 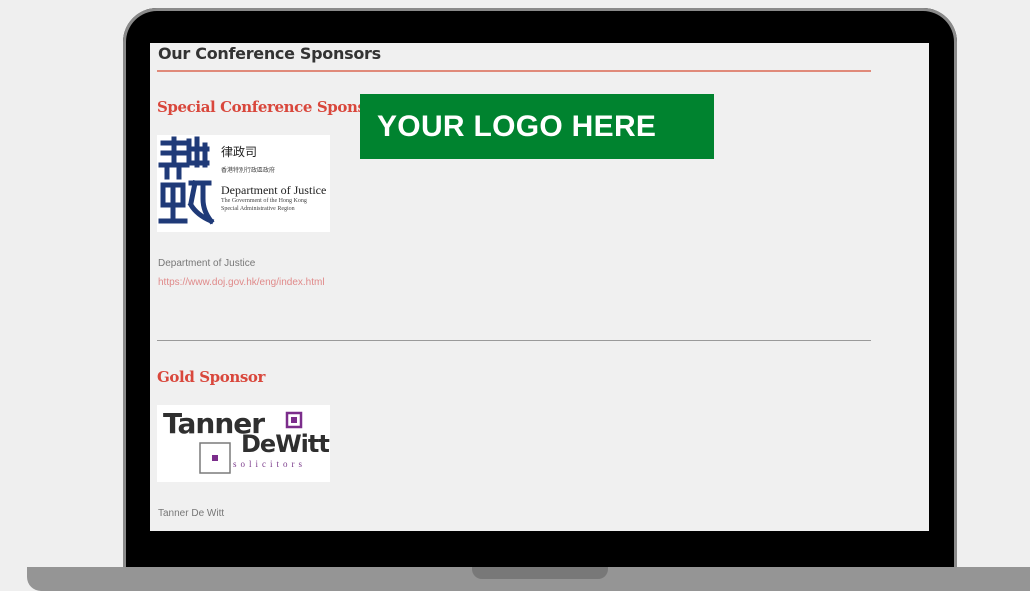 I want to click on tanner-sponsor-name: Tanner De Witt, so click(x=191, y=513).